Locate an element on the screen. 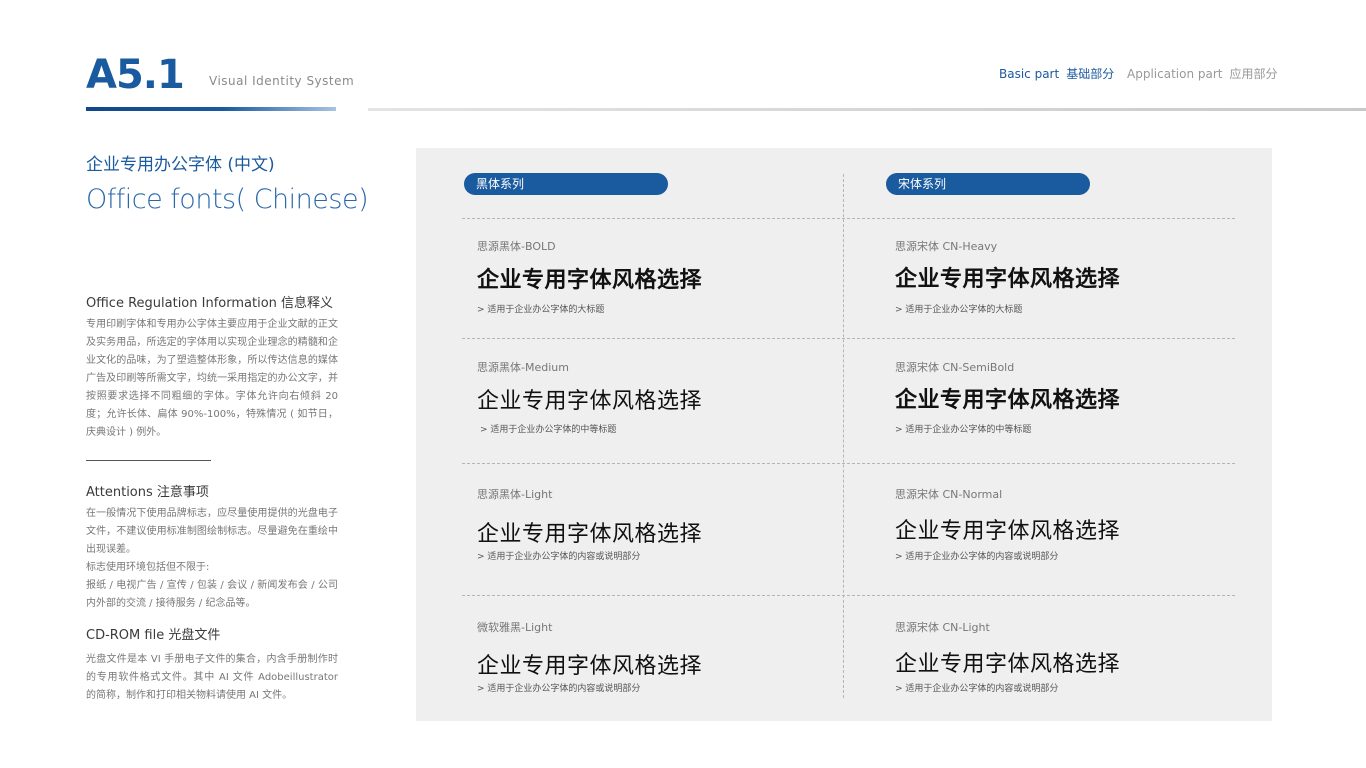 The image size is (1366, 768). nav-basic-cn: 基础部分 is located at coordinates (1090, 74).